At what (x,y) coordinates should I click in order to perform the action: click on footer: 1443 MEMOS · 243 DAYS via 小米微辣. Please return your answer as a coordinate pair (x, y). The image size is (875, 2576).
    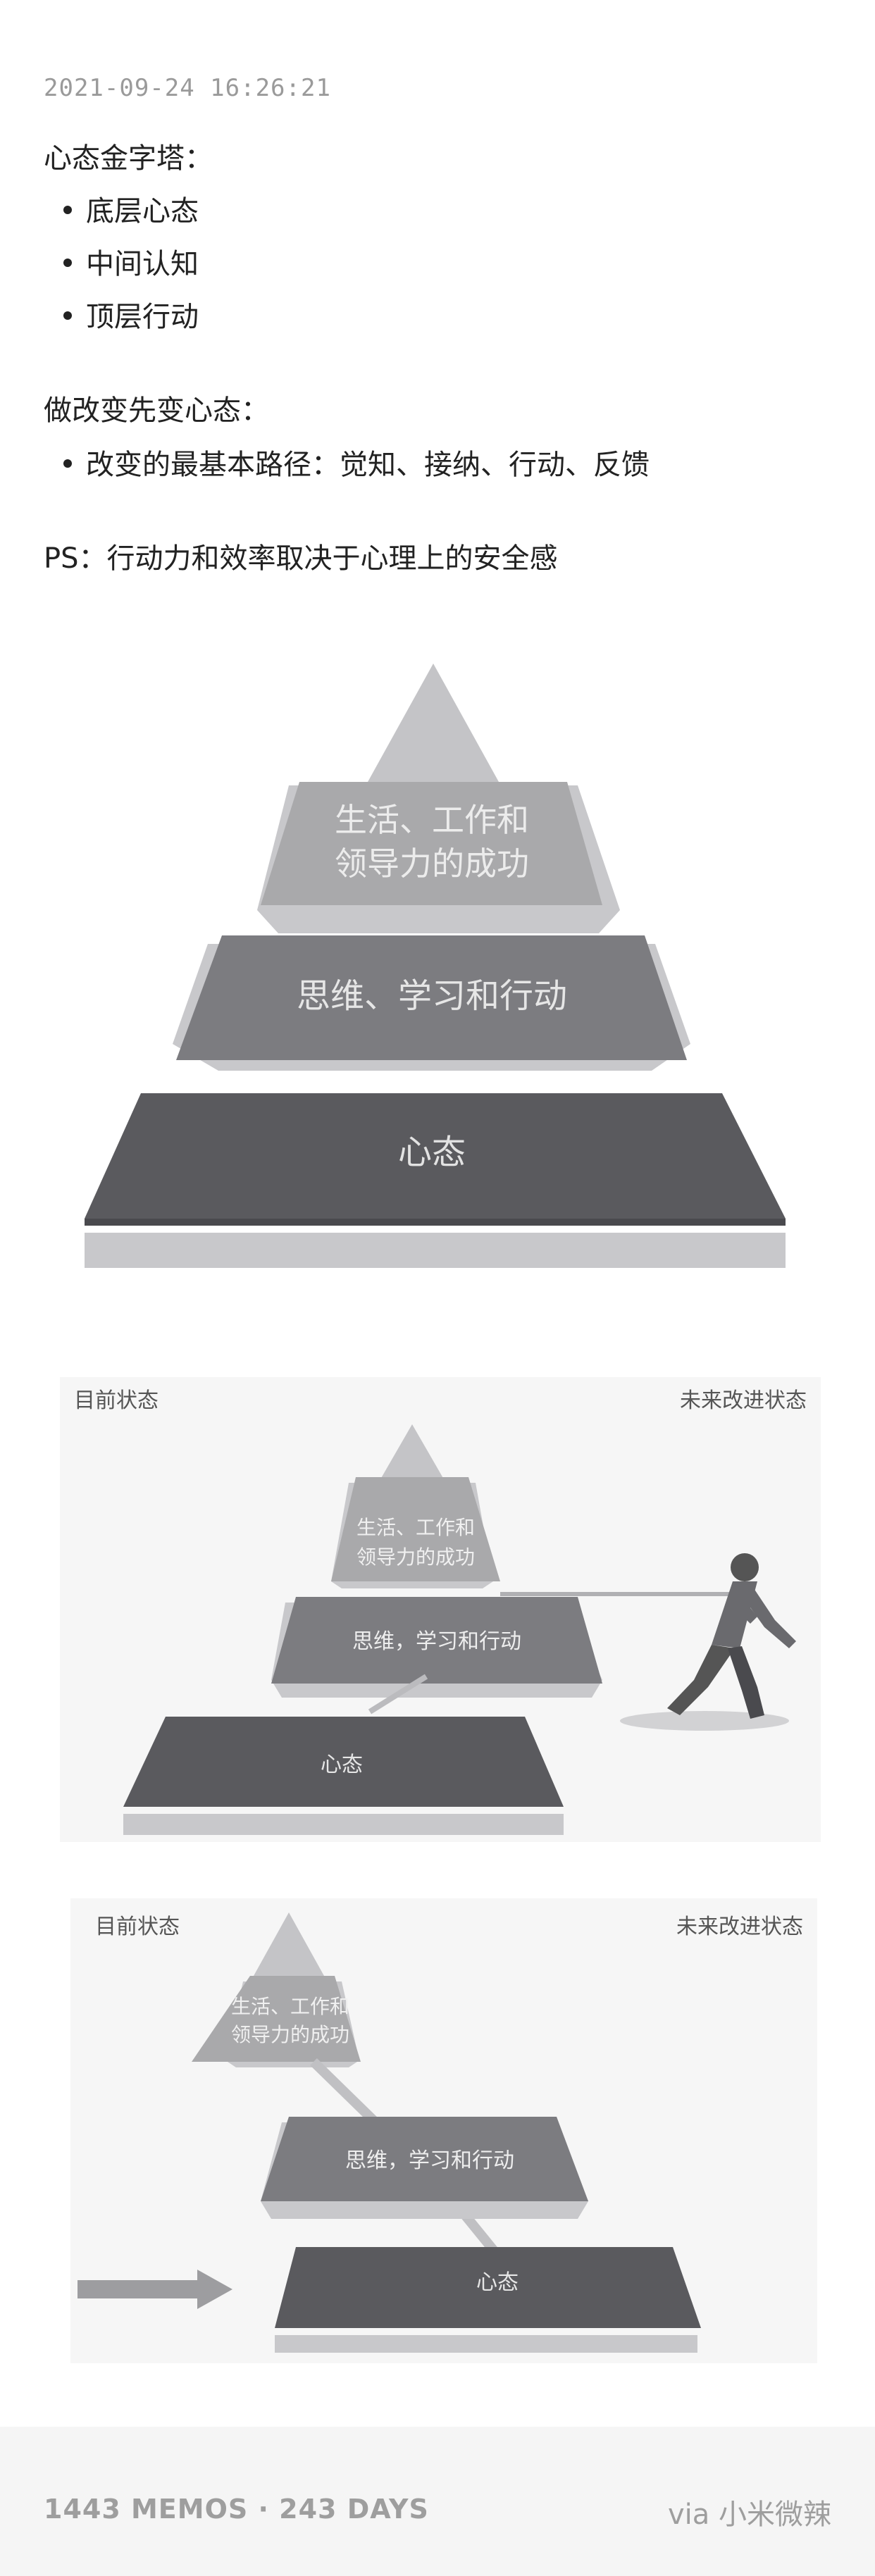
    Looking at the image, I should click on (437, 2501).